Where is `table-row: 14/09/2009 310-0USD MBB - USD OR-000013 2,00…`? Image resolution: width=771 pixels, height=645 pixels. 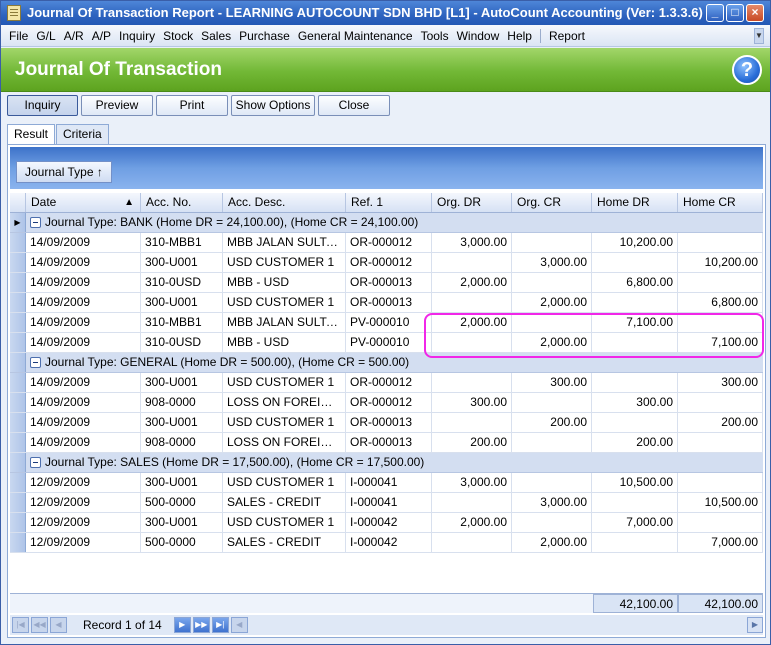 table-row: 14/09/2009 310-0USD MBB - USD OR-000013 2,00… is located at coordinates (386, 283).